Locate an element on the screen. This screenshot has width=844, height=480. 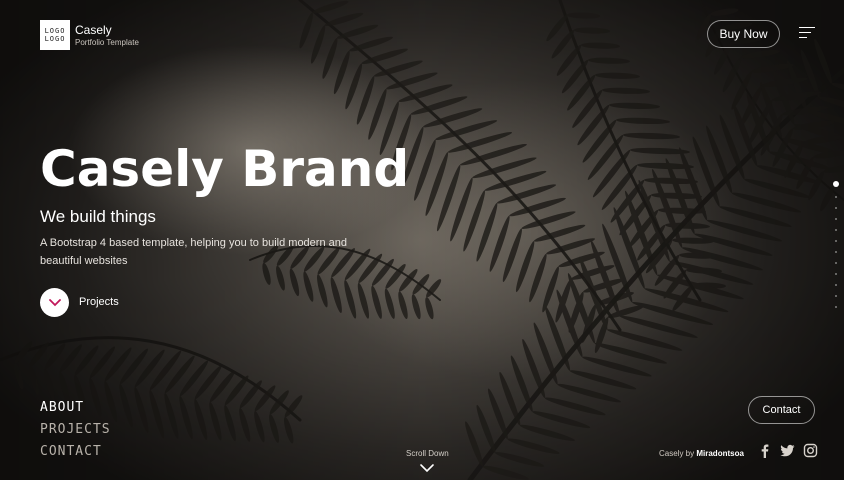
logo-line-1: LOGO is located at coordinates (55, 31).